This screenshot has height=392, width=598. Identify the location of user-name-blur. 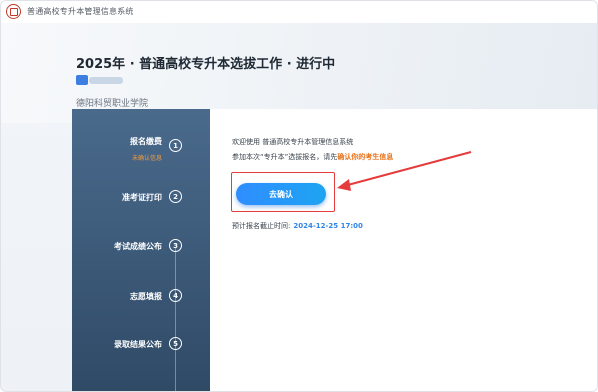
(106, 80).